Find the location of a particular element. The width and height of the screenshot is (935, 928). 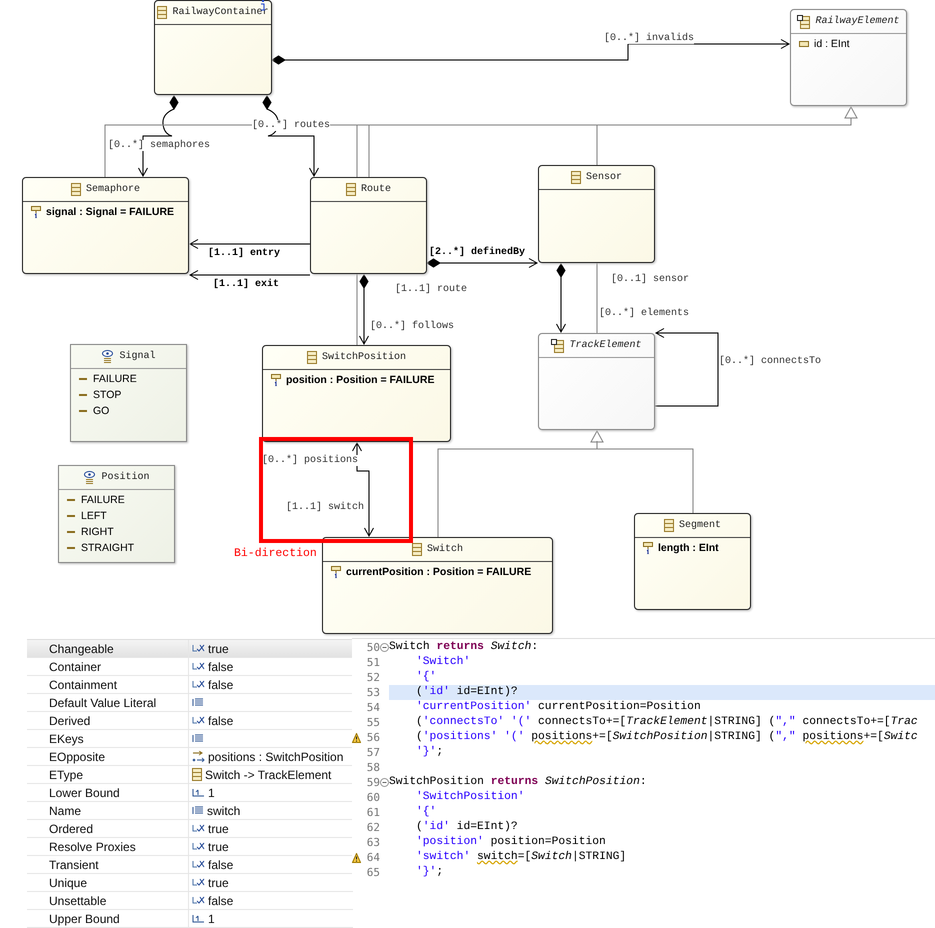

line-number: 56 is located at coordinates (373, 737).